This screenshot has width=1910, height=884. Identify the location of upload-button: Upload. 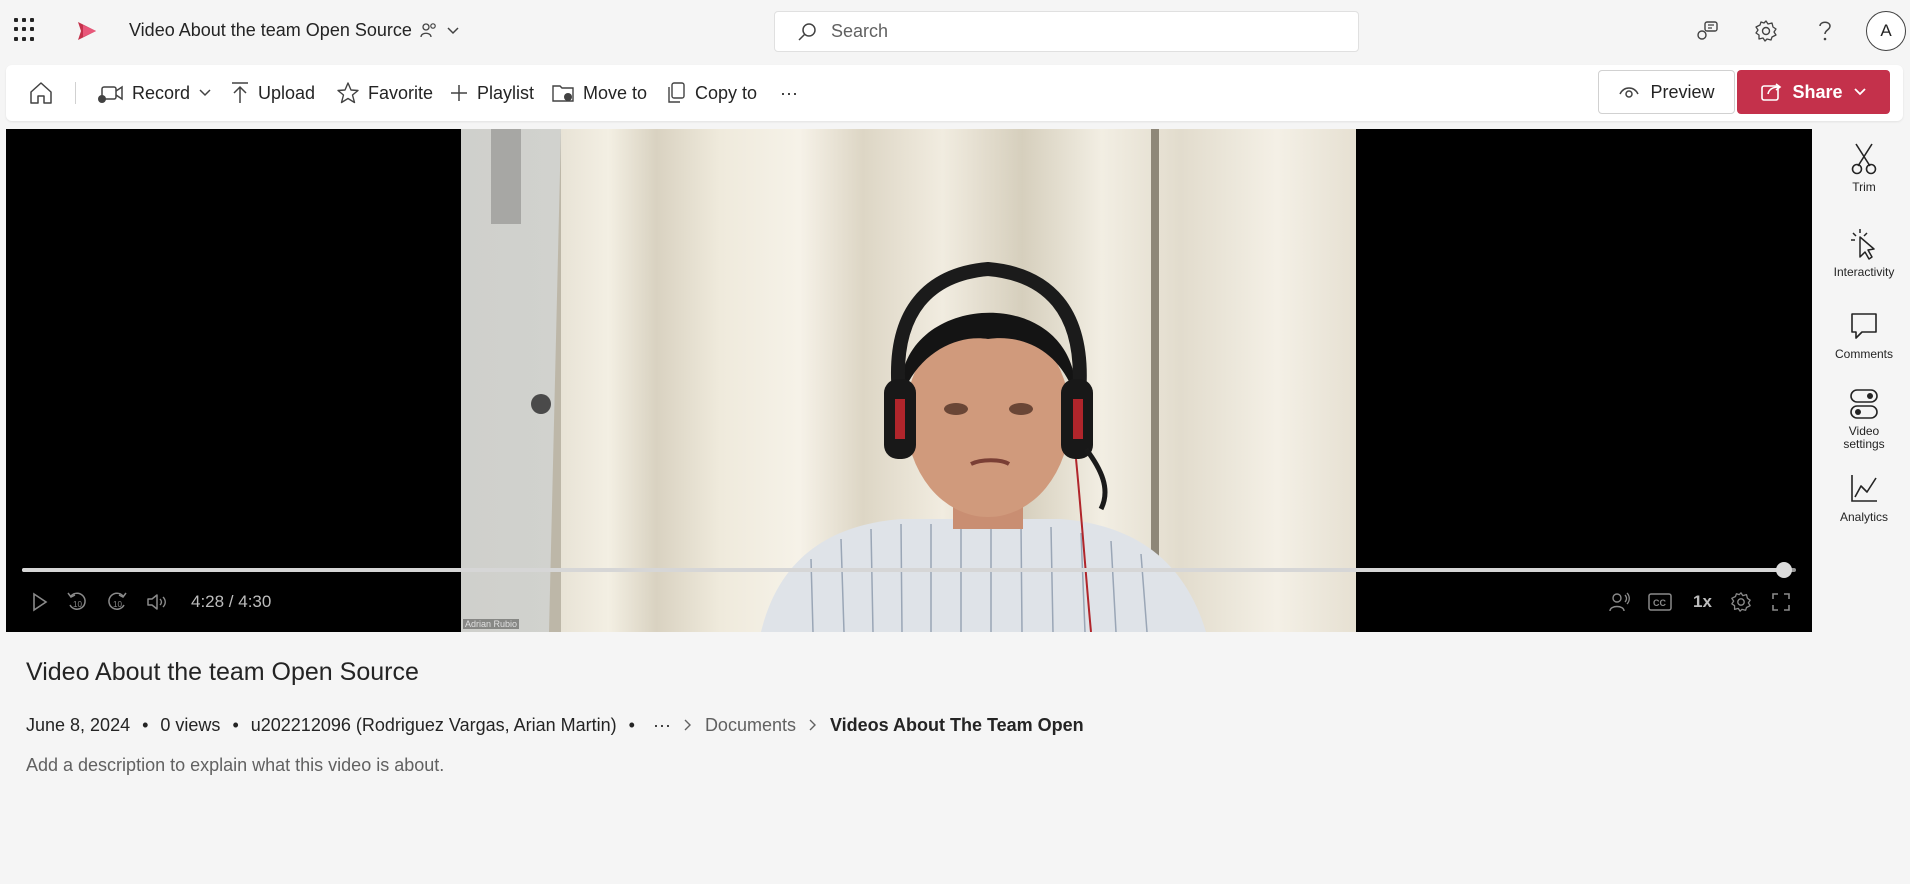
(272, 93).